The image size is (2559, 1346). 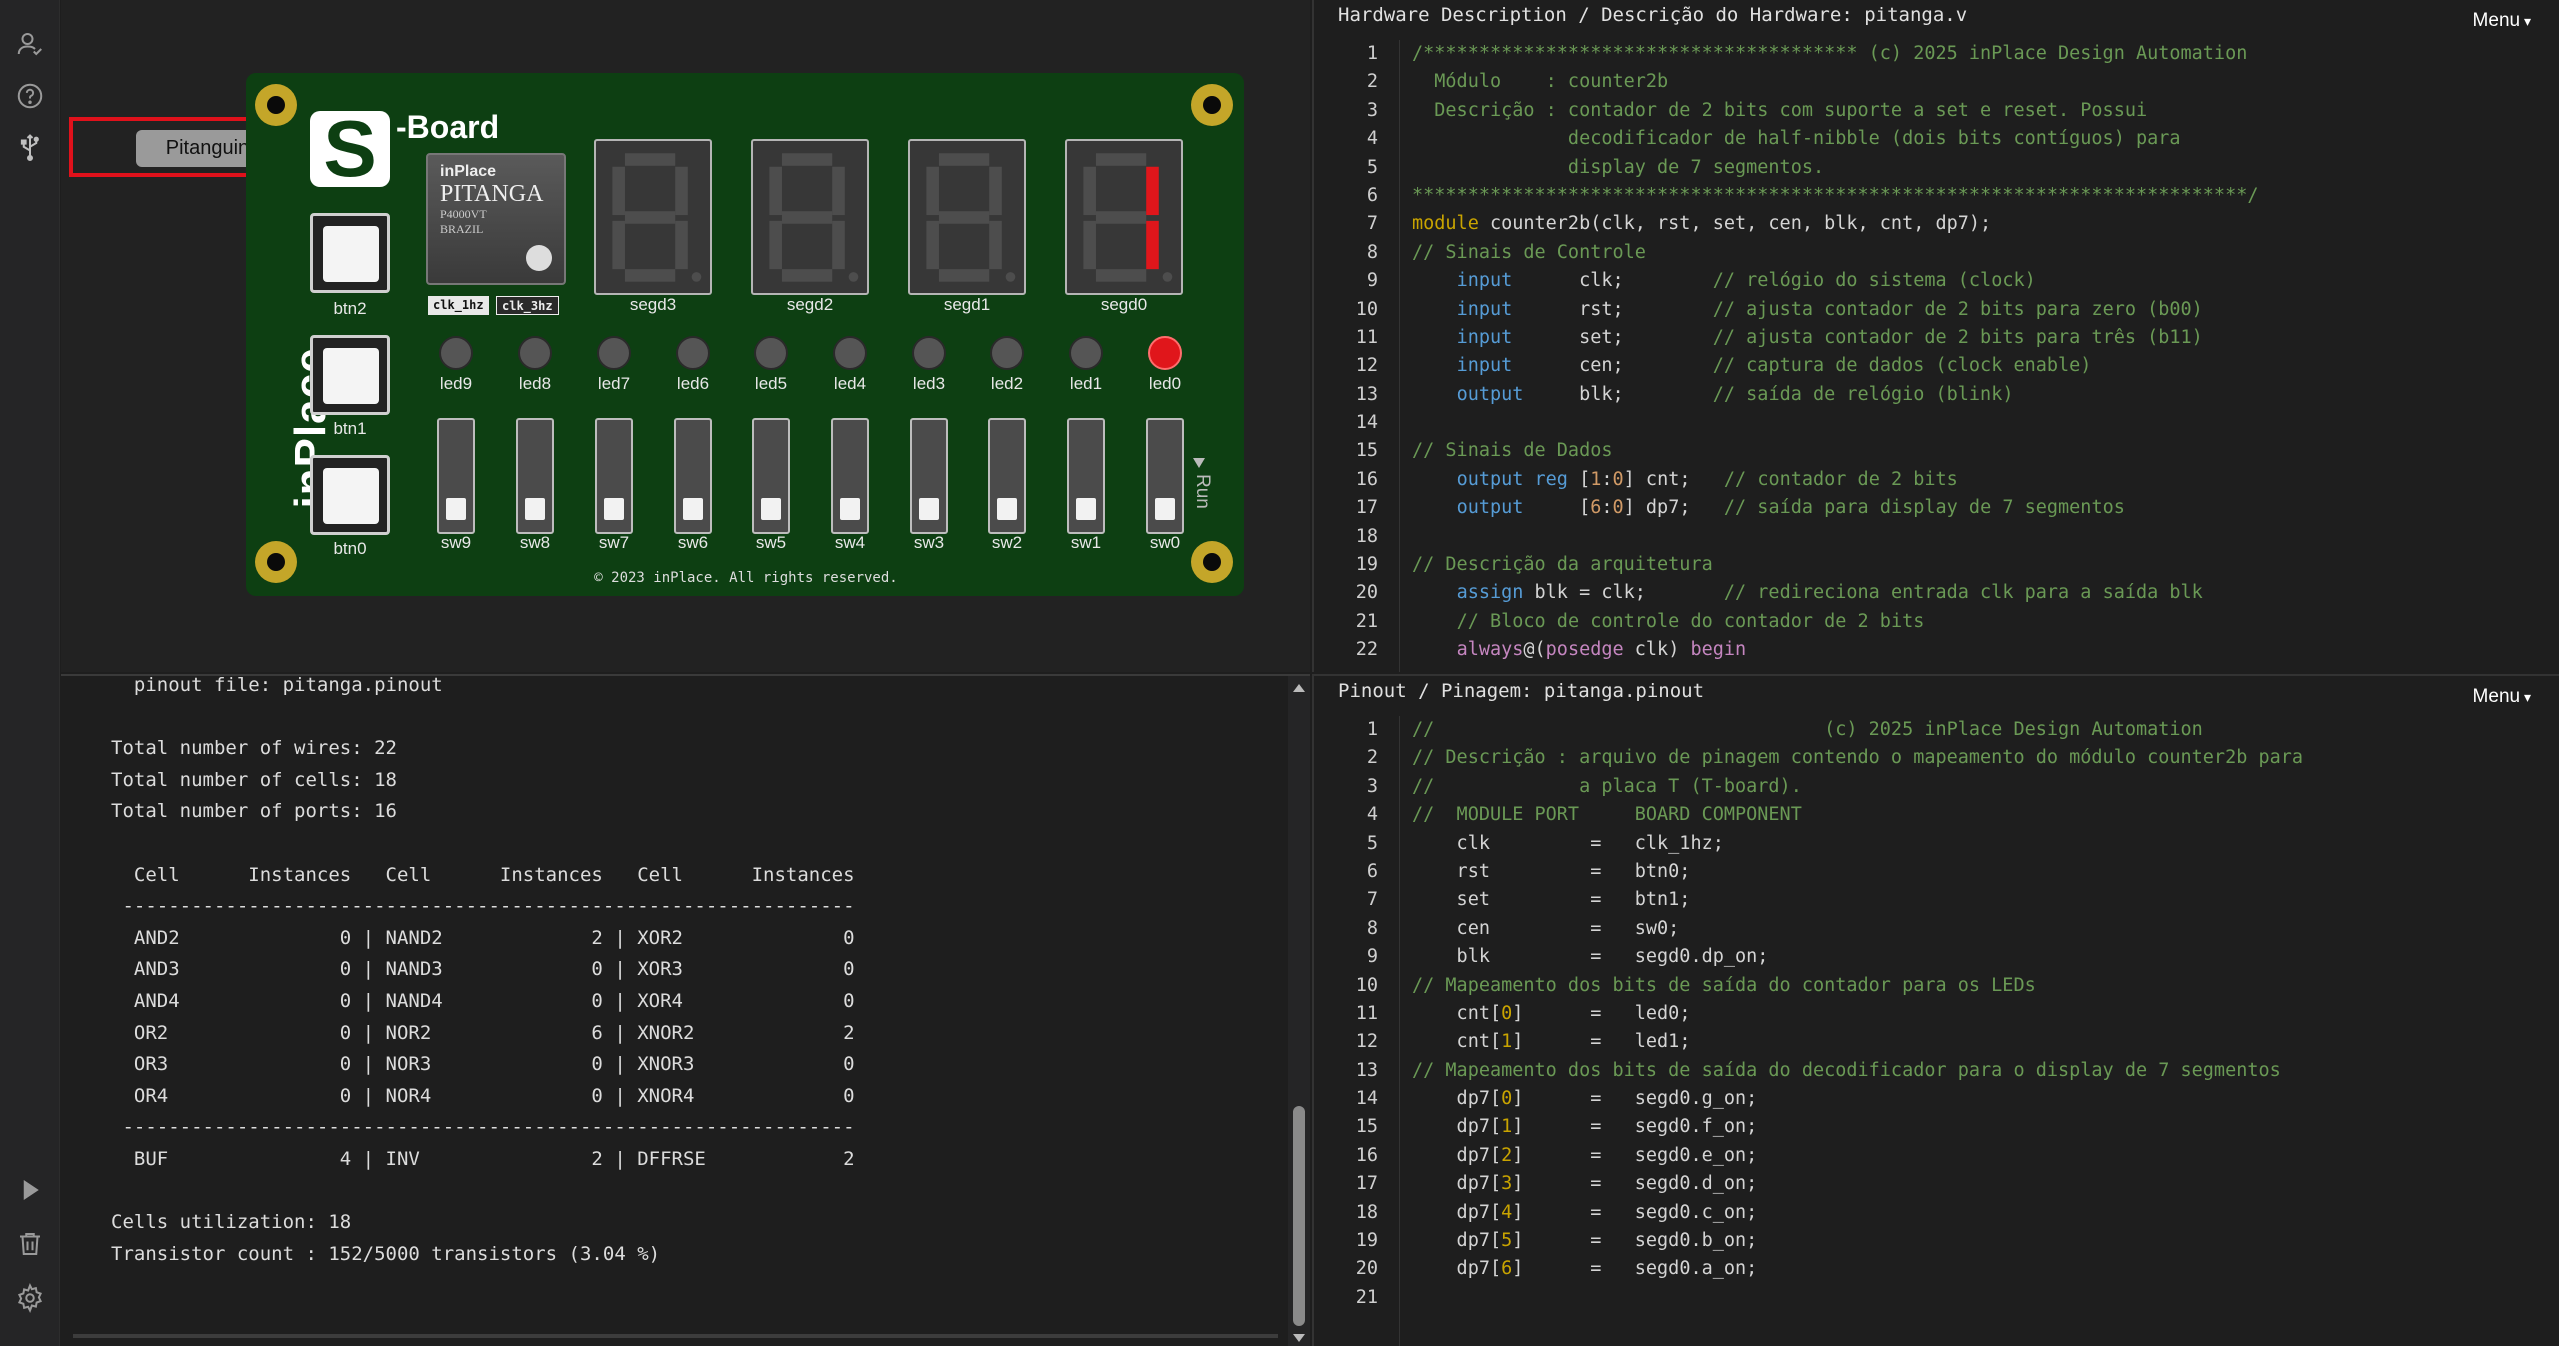 I want to click on code-token: module, so click(x=1445, y=224).